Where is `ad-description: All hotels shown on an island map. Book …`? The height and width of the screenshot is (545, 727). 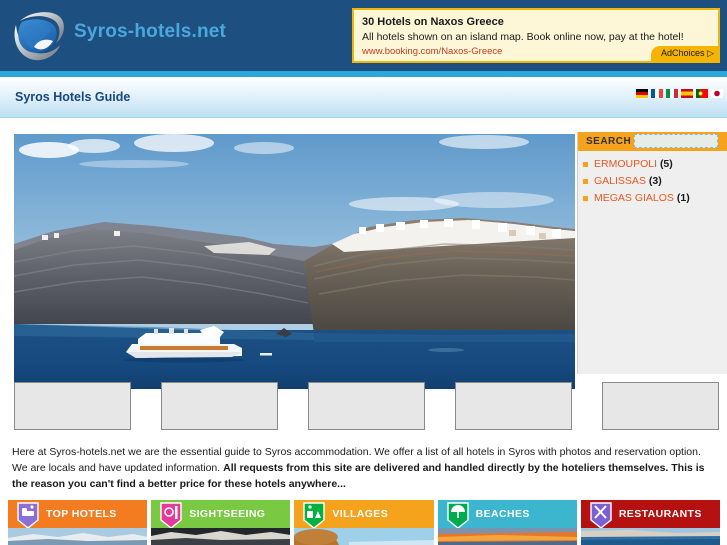
ad-description: All hotels shown on an island map. Book … is located at coordinates (523, 37).